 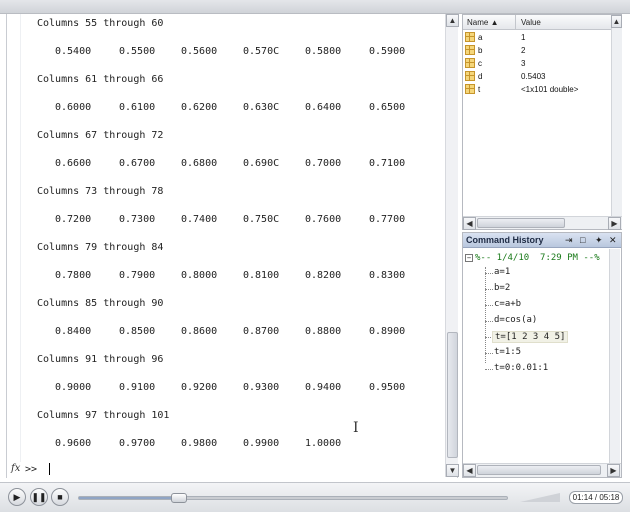 I want to click on maximize-icon: □, so click(x=582, y=240).